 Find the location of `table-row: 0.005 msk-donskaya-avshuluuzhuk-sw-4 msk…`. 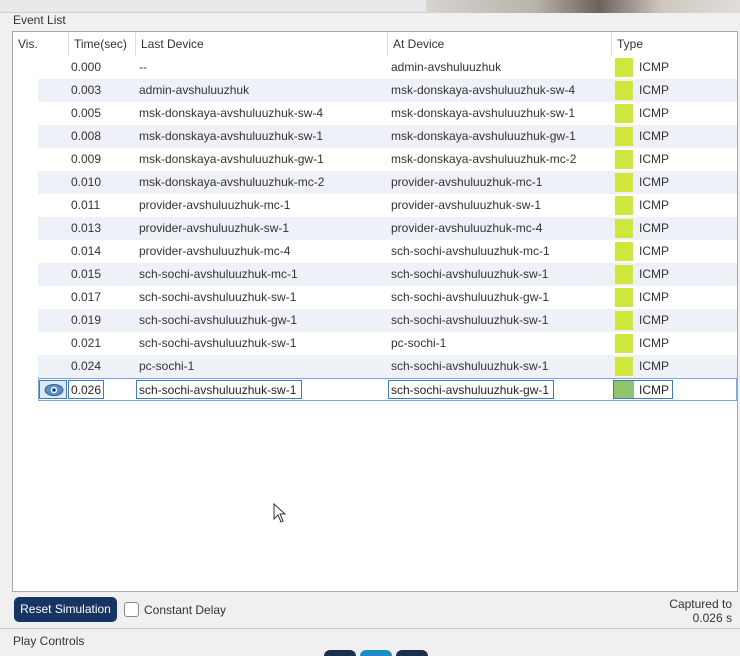

table-row: 0.005 msk-donskaya-avshuluuzhuk-sw-4 msk… is located at coordinates (387, 113).